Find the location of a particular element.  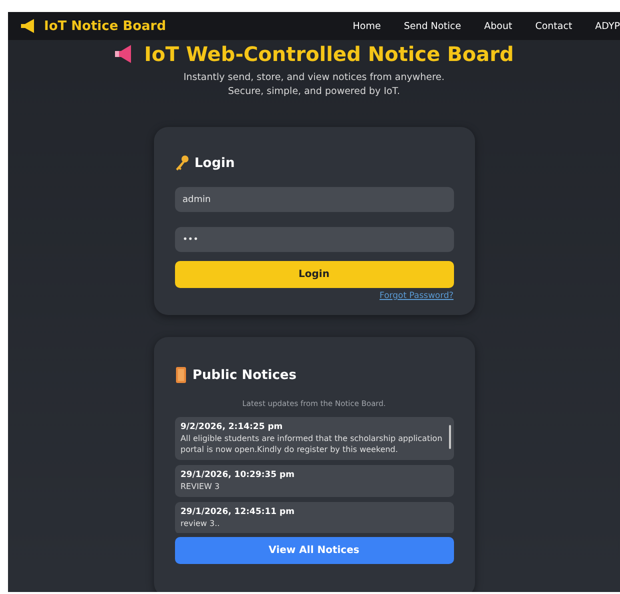

forgot-password-link: Forgot Password? is located at coordinates (417, 296).